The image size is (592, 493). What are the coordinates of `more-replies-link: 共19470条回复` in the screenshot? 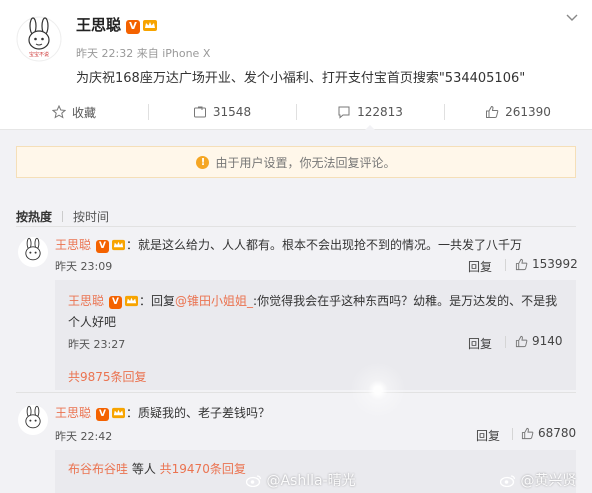 It's located at (203, 469).